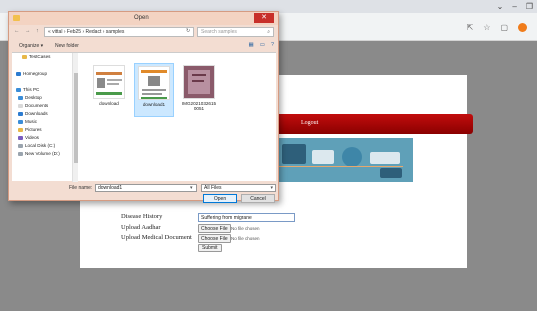  Describe the element at coordinates (156, 237) in the screenshot. I see `upload-medical-label: Upload Medical Document` at that location.